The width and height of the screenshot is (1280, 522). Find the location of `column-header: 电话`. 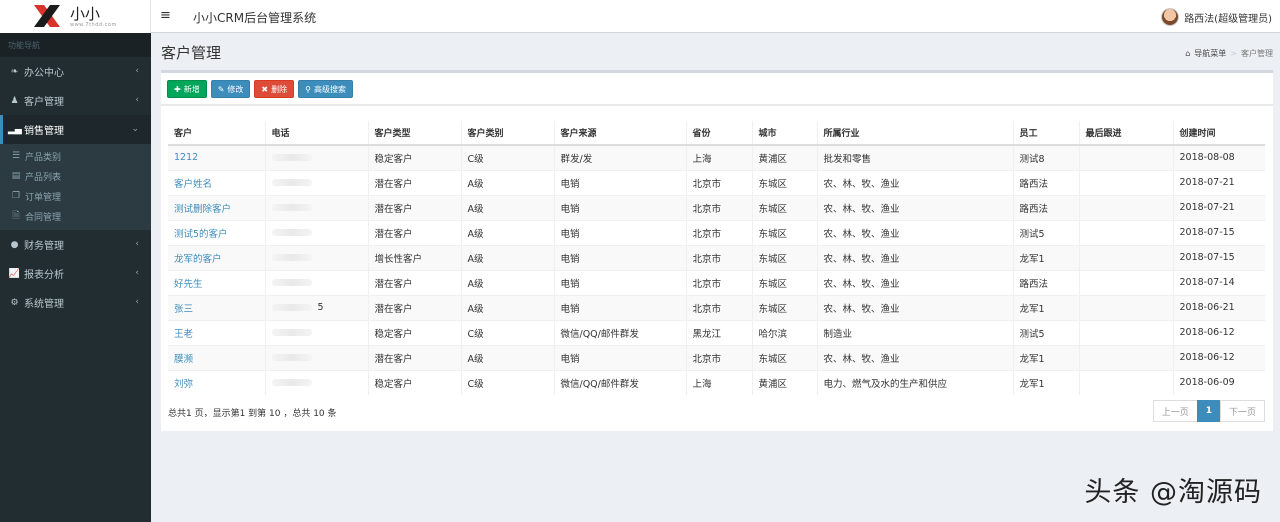

column-header: 电话 is located at coordinates (316, 133).